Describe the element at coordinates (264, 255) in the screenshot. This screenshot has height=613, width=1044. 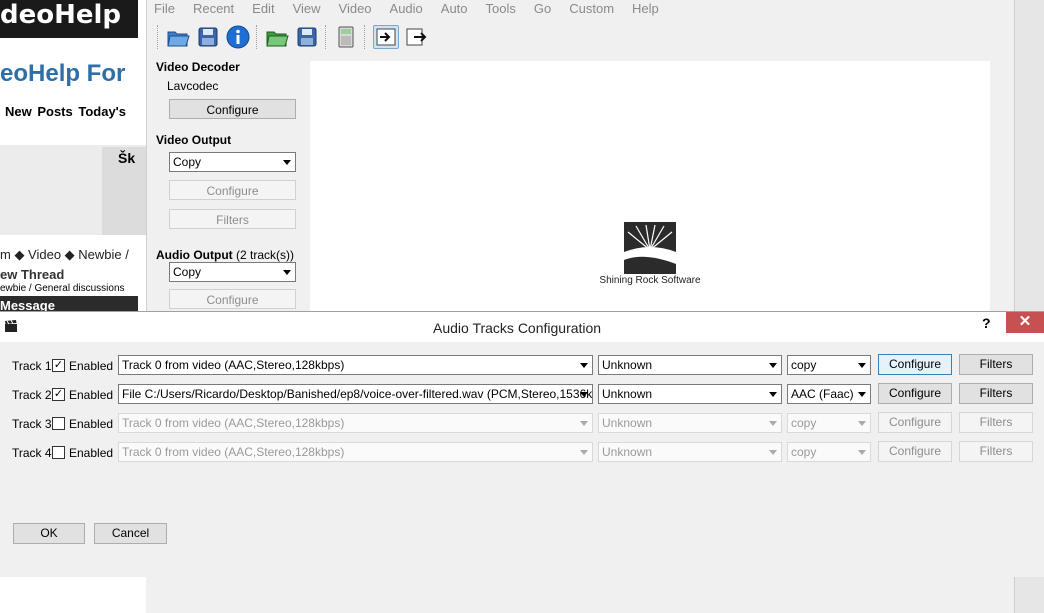
I see `audio-track-count: (2 track(s))` at that location.